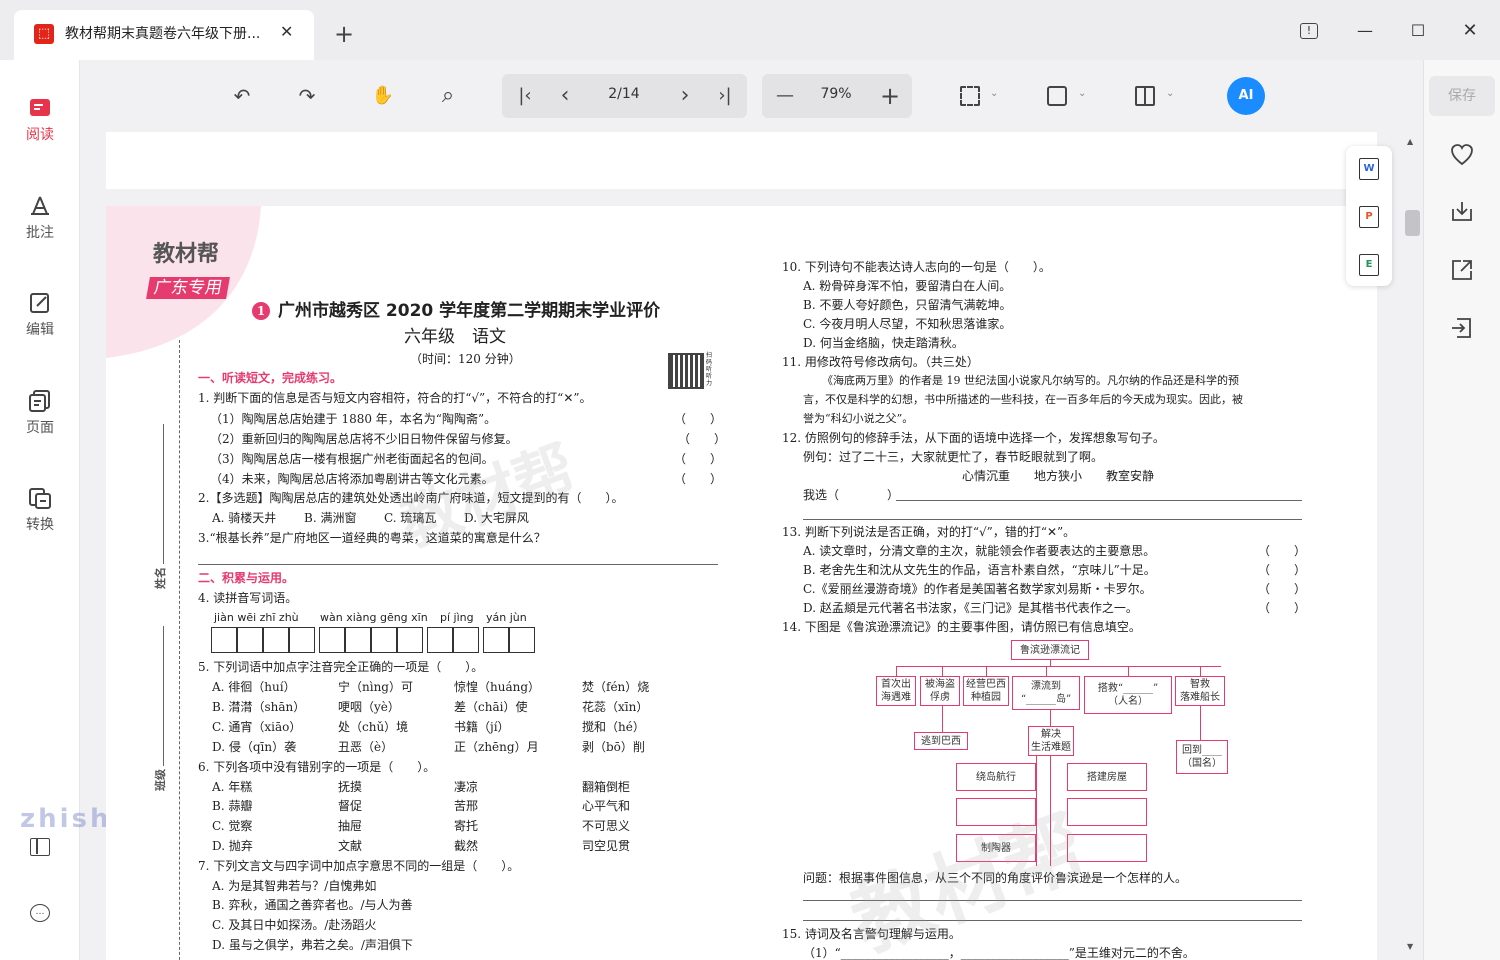 The image size is (1500, 960). I want to click on pinyin-3: pí jìng, so click(457, 617).